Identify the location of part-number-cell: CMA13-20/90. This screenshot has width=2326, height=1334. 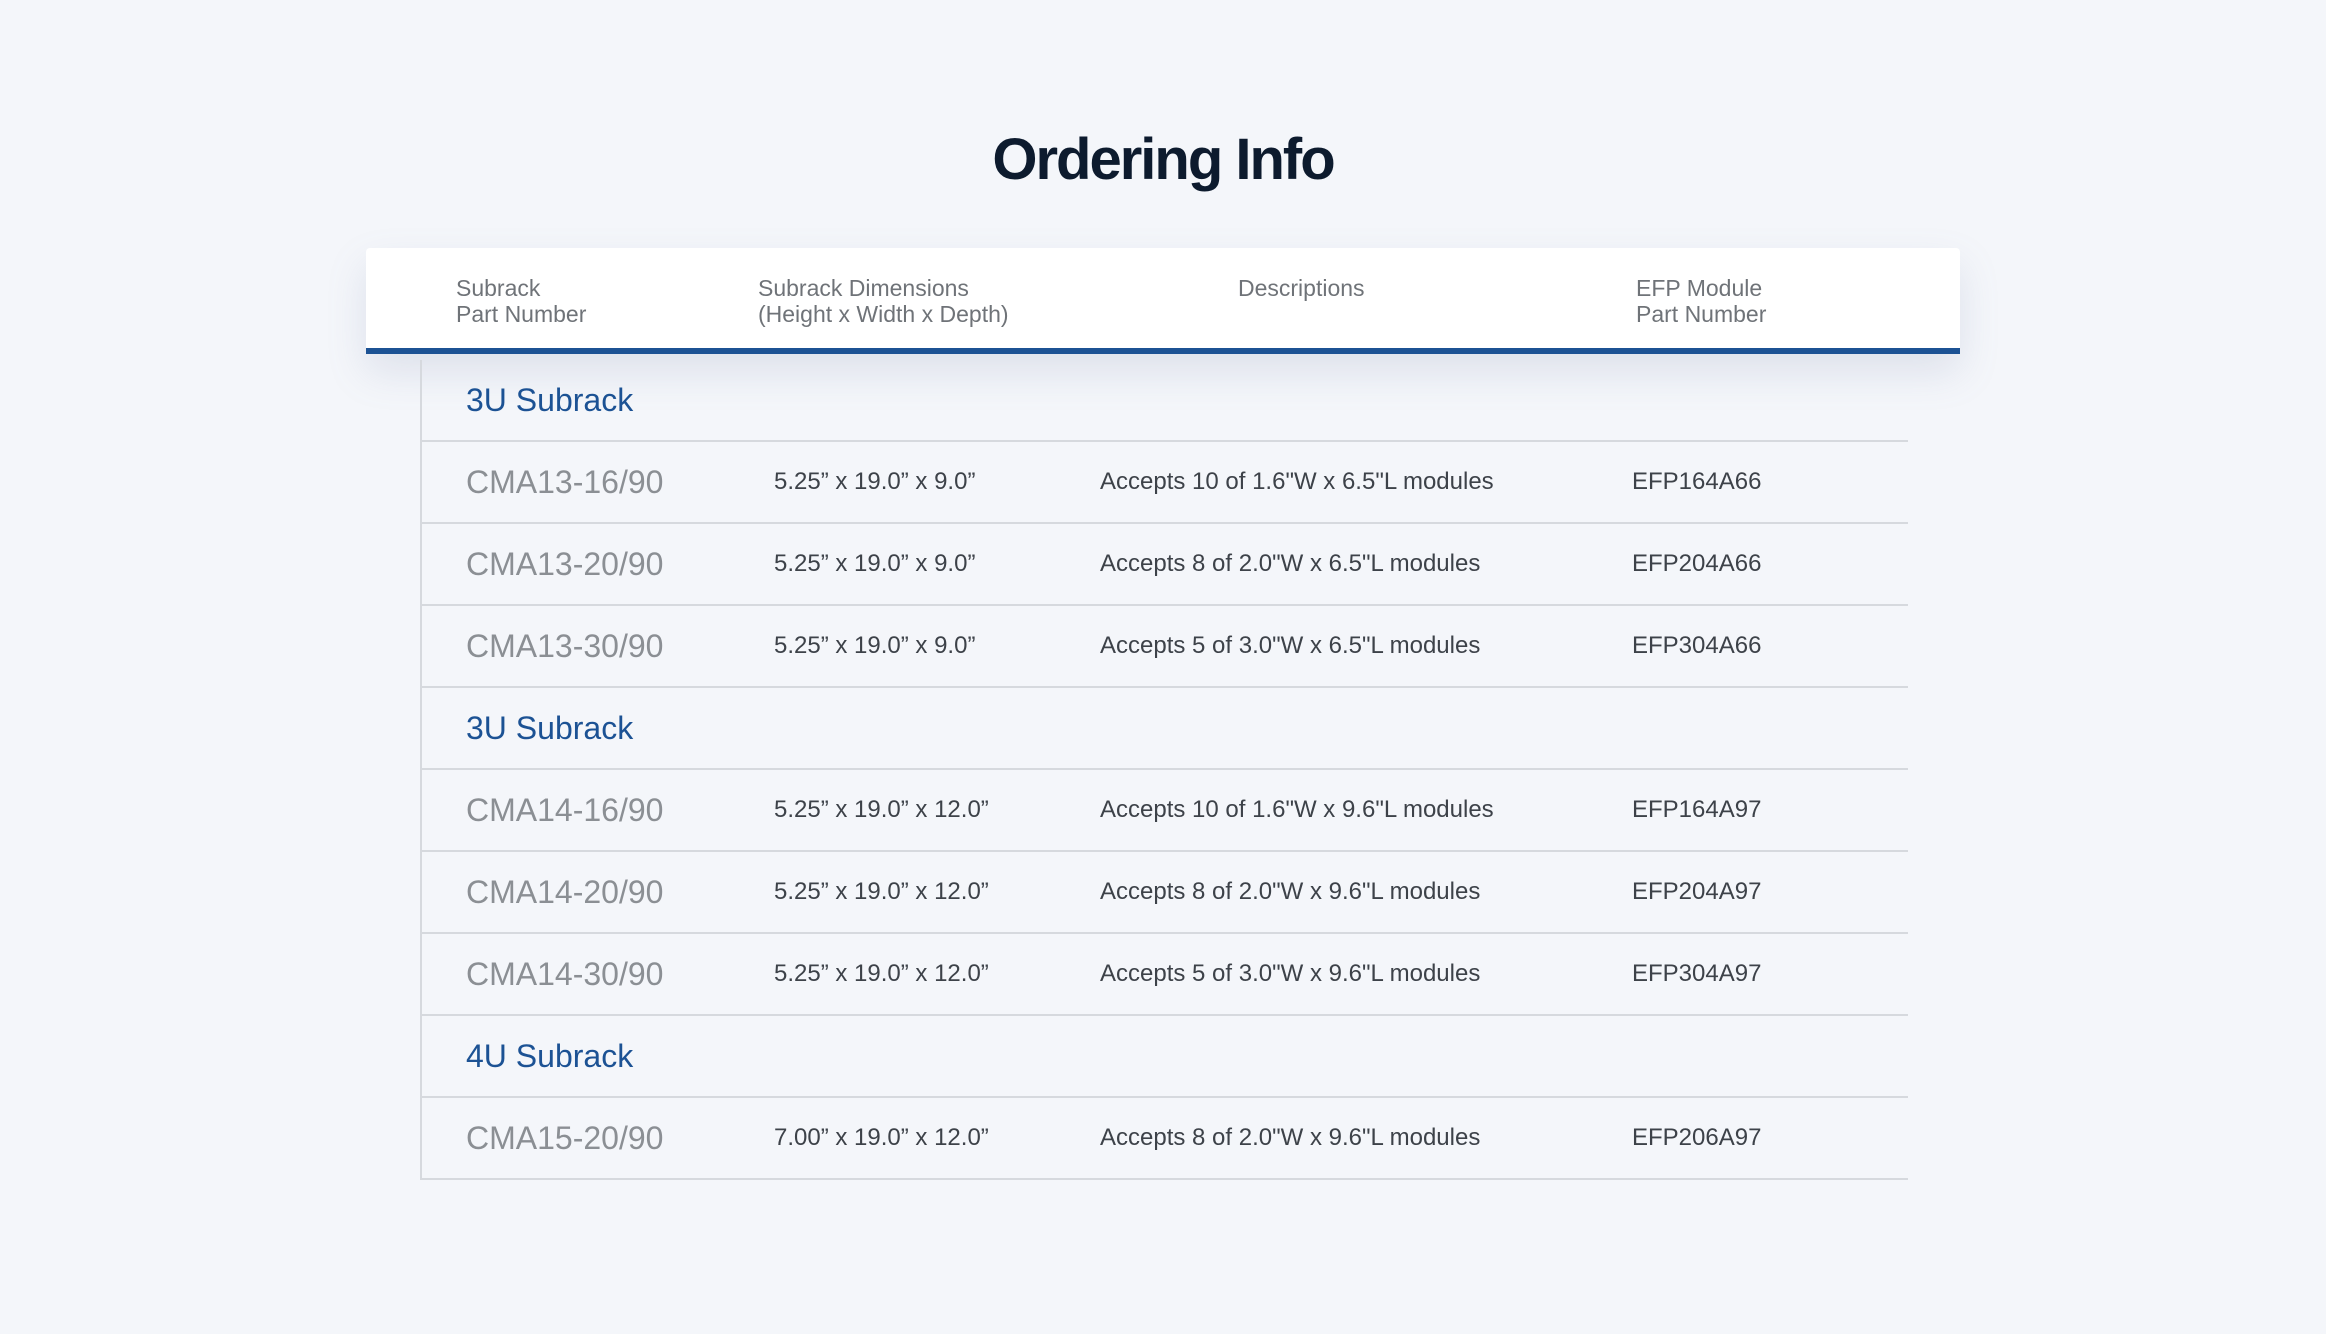
(565, 564).